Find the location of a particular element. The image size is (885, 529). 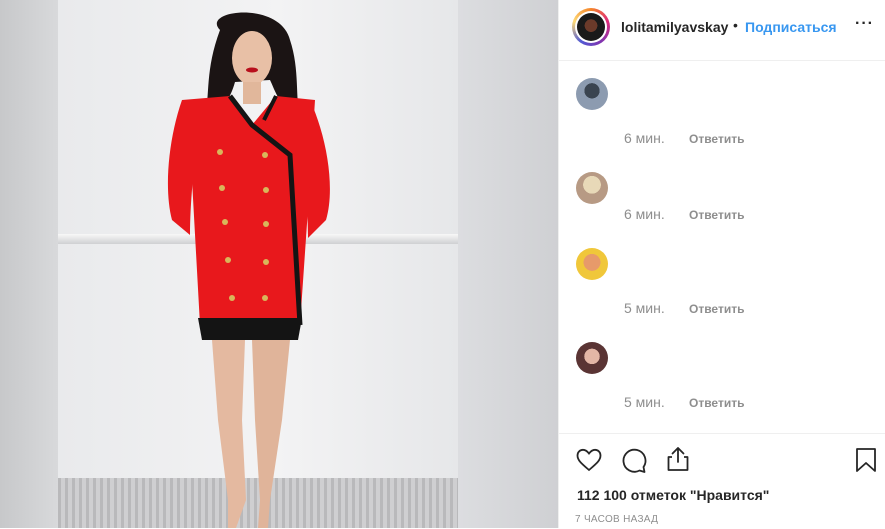

avatar-image is located at coordinates (591, 27).